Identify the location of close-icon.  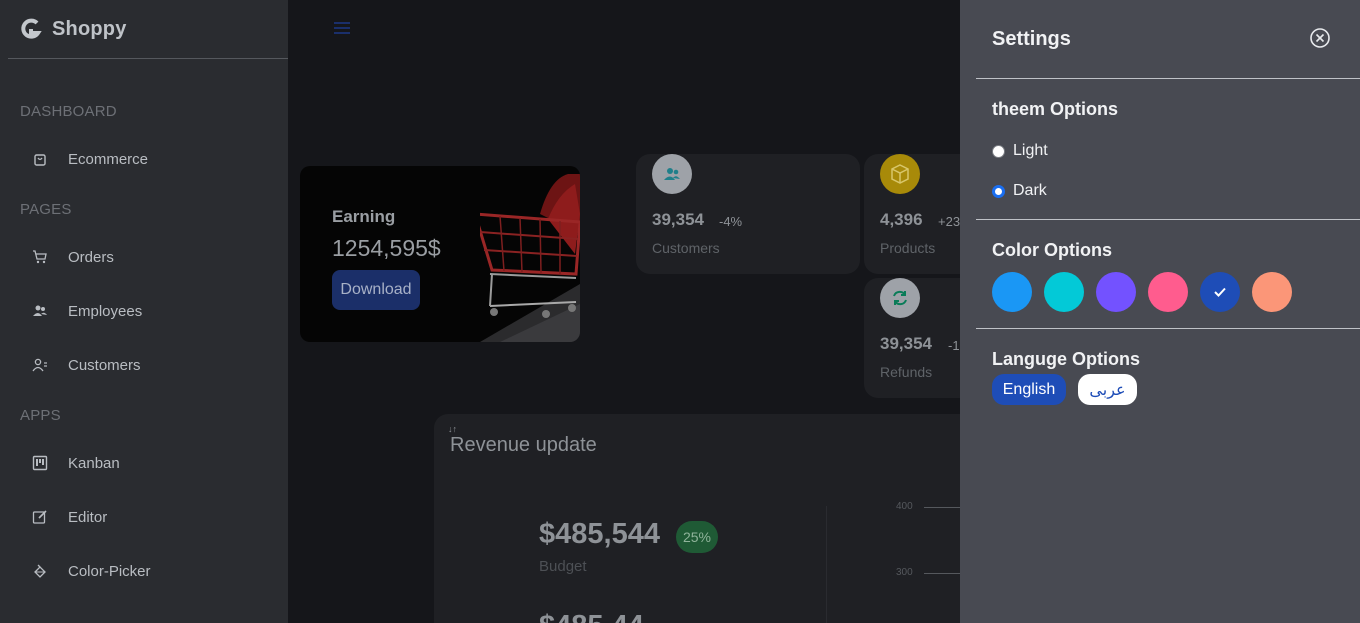
(1320, 38).